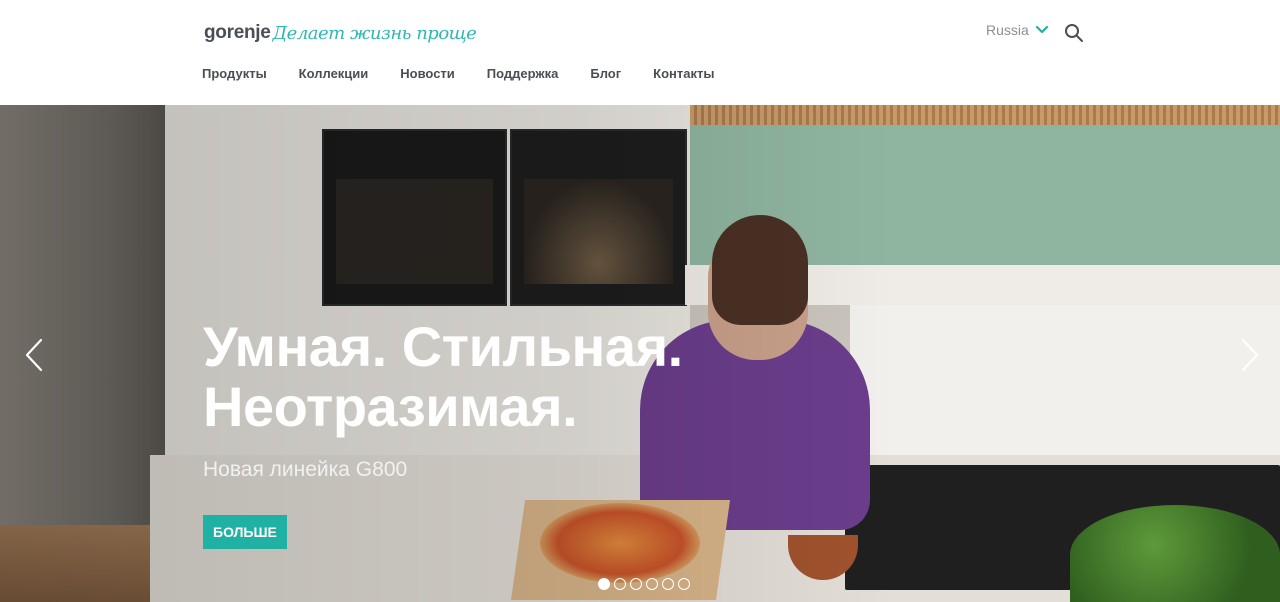 Image resolution: width=1280 pixels, height=602 pixels. I want to click on slider-dots, so click(644, 584).